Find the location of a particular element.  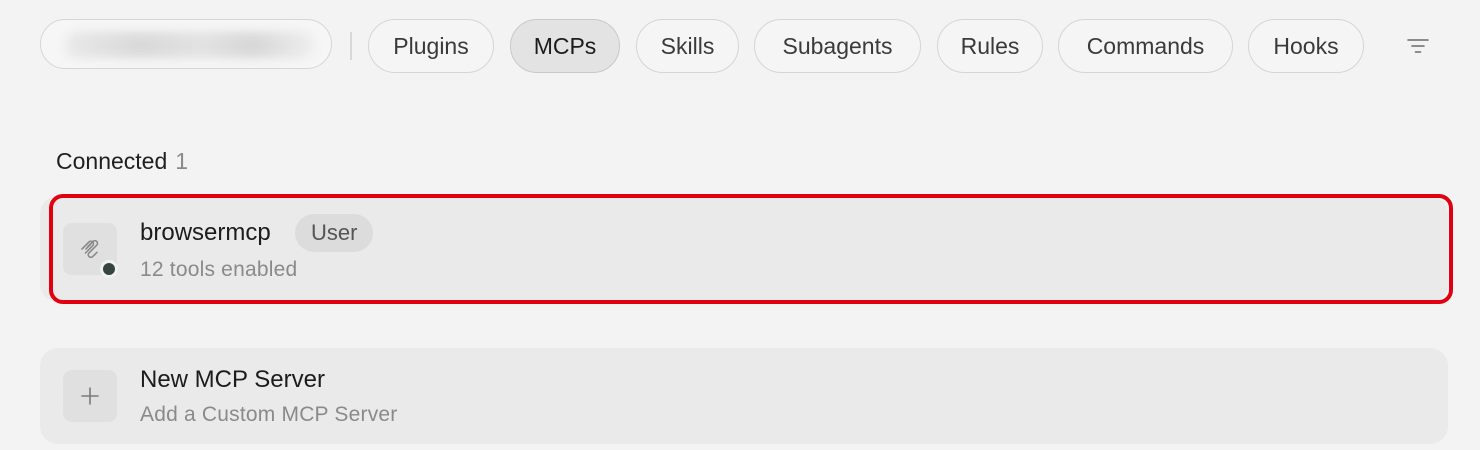

plus-icon is located at coordinates (90, 396).